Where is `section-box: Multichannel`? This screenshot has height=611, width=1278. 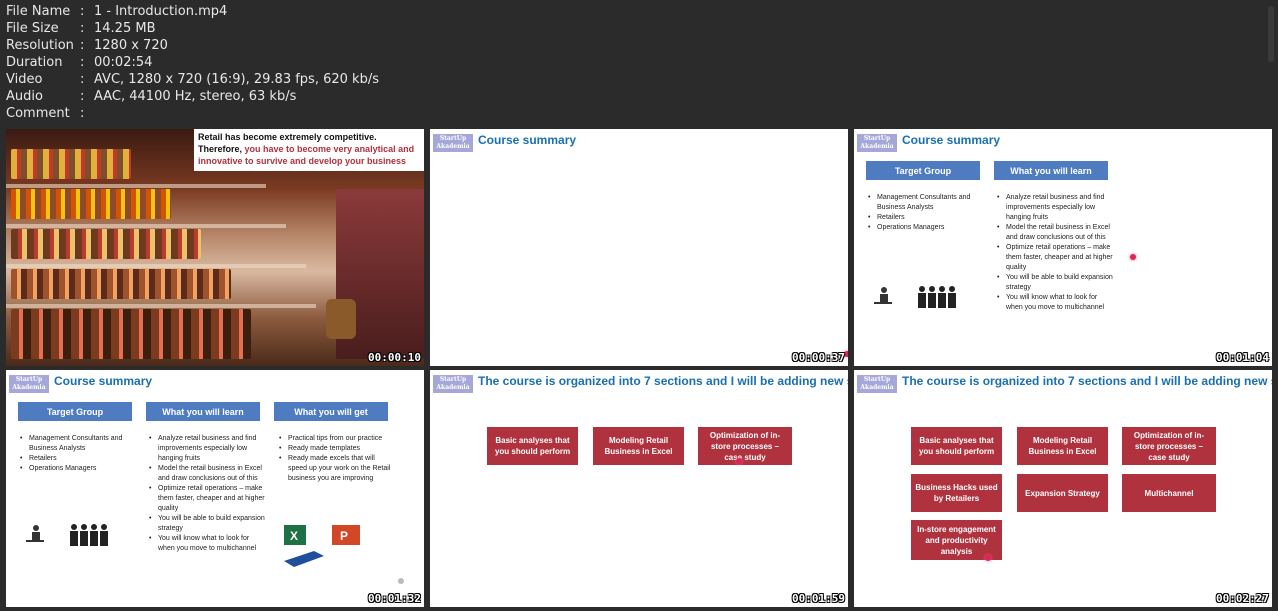
section-box: Multichannel is located at coordinates (1169, 493).